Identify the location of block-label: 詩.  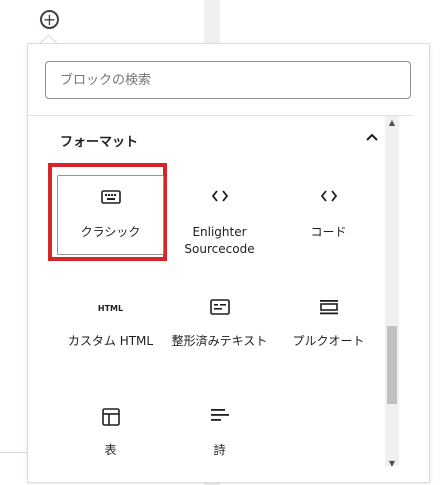
(219, 450).